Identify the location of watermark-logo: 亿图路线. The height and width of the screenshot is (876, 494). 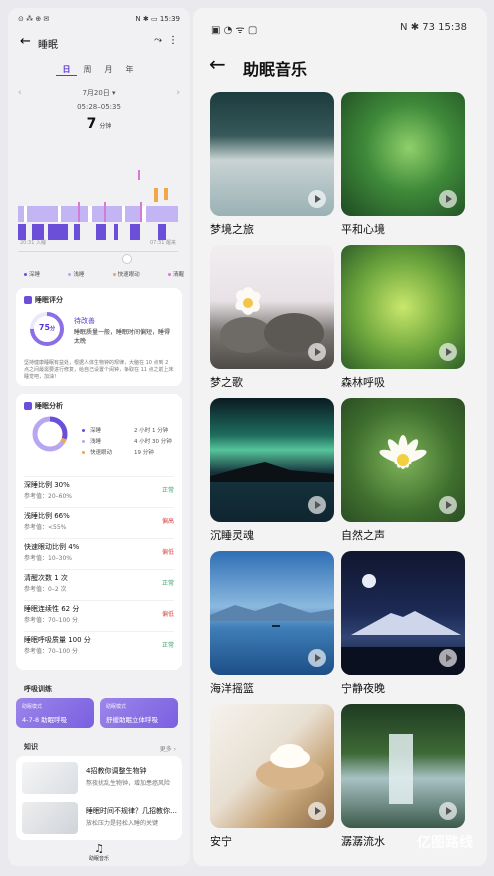
(445, 843).